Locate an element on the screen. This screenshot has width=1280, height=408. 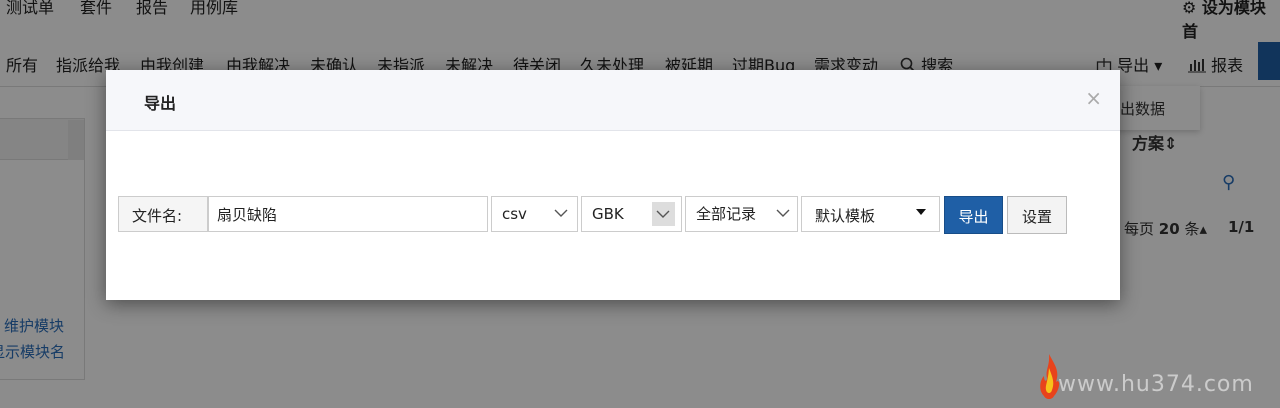
filename-input is located at coordinates (348, 214).